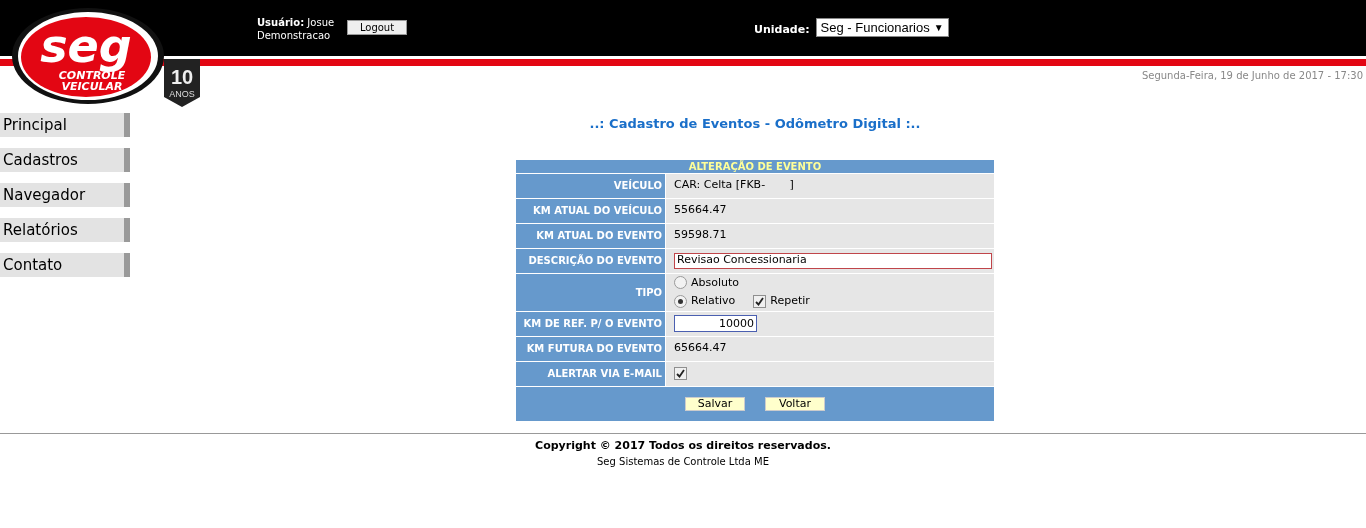  I want to click on company-text: Seg Sistemas de Controle Ltda ME, so click(683, 462).